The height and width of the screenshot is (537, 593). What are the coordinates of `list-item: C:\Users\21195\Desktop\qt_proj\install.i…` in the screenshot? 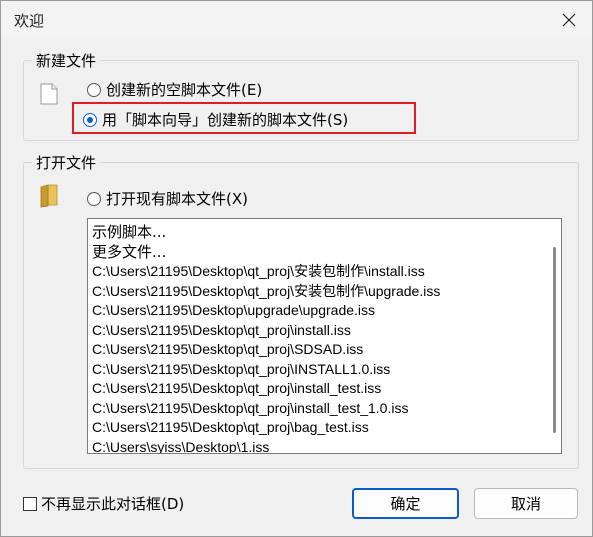 It's located at (314, 331).